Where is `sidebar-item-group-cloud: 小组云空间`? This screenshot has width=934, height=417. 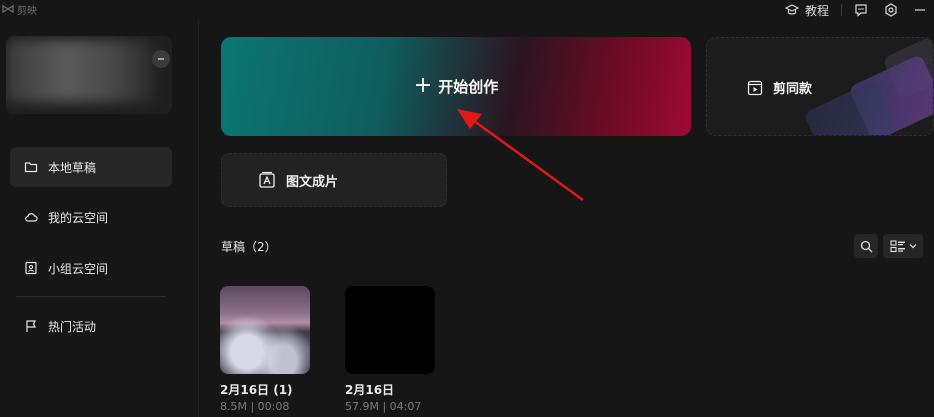
sidebar-item-group-cloud: 小组云空间 is located at coordinates (91, 268).